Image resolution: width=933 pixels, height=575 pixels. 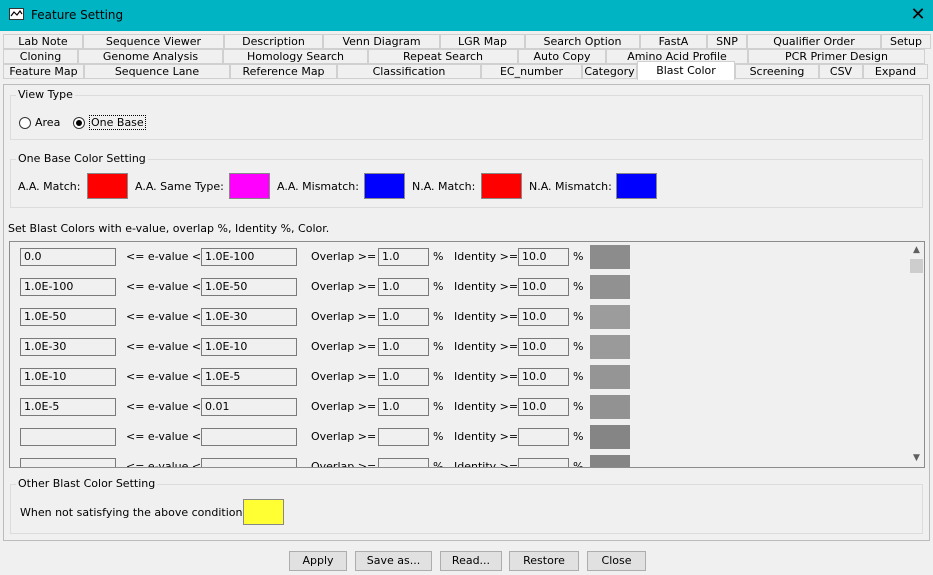 What do you see at coordinates (381, 41) in the screenshot?
I see `tab-venn-diagram: Venn Diagram` at bounding box center [381, 41].